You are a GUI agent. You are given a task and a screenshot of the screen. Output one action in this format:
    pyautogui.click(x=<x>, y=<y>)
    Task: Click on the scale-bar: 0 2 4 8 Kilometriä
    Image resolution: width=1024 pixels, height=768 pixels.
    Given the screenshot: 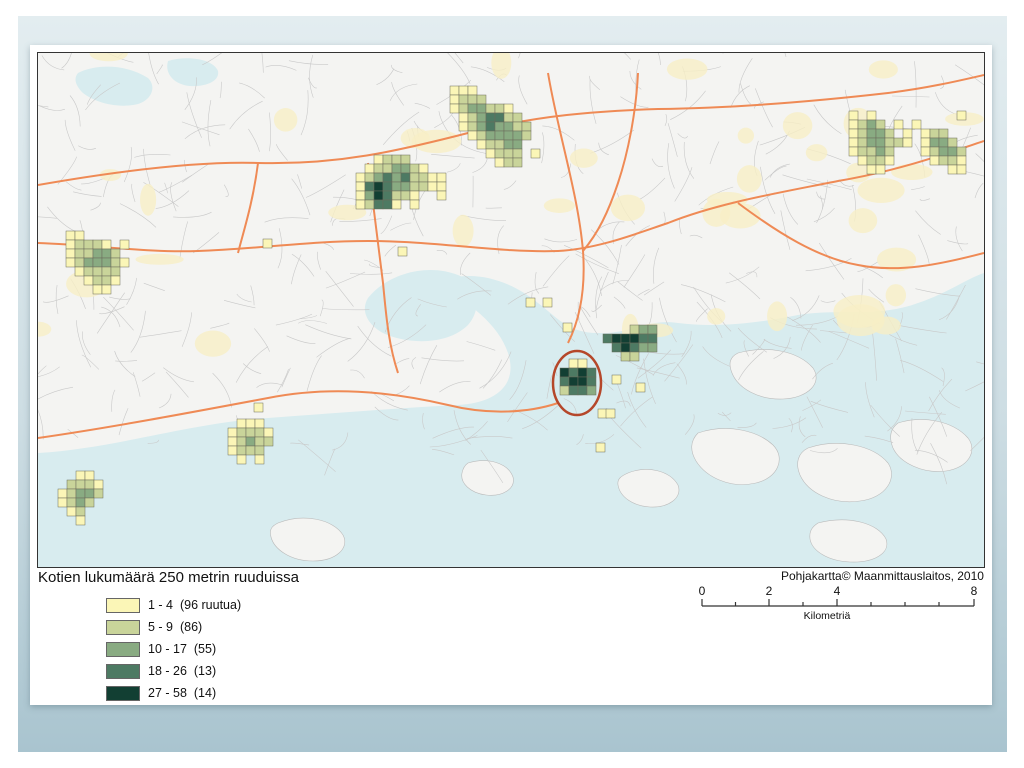 What is the action you would take?
    pyautogui.click(x=840, y=604)
    